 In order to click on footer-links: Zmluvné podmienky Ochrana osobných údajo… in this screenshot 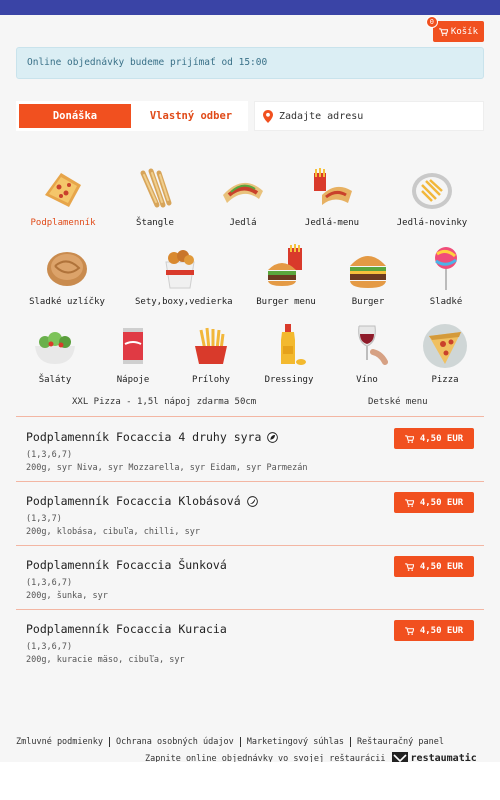, I will do `click(233, 742)`.